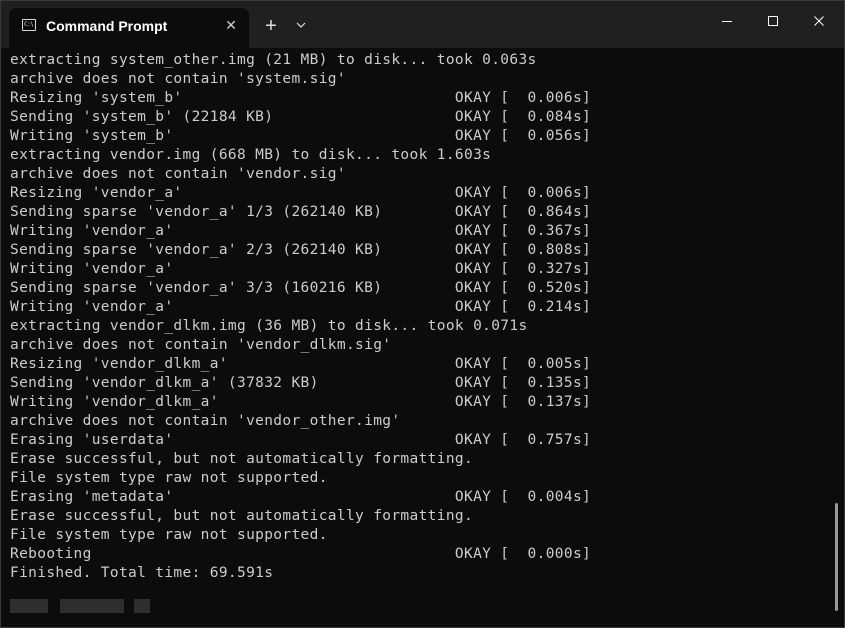 This screenshot has width=845, height=628. I want to click on close-tab-button: ✕, so click(231, 25).